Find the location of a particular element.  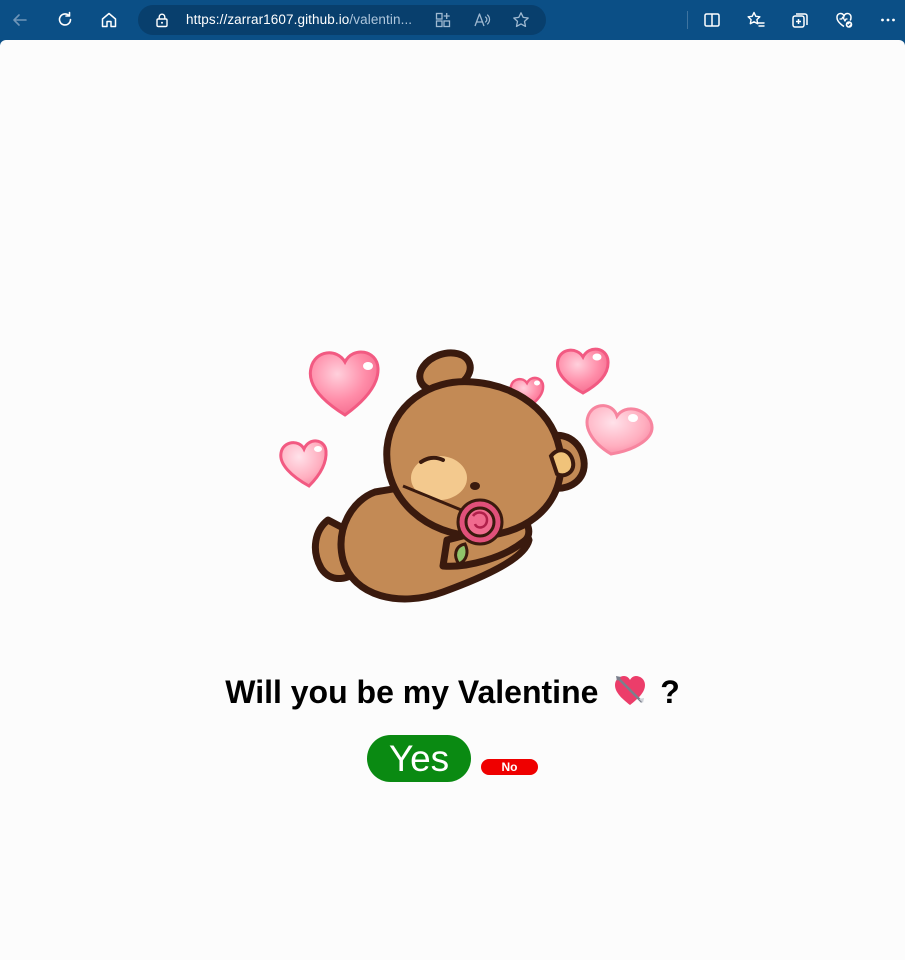

refresh-icon is located at coordinates (65, 20).